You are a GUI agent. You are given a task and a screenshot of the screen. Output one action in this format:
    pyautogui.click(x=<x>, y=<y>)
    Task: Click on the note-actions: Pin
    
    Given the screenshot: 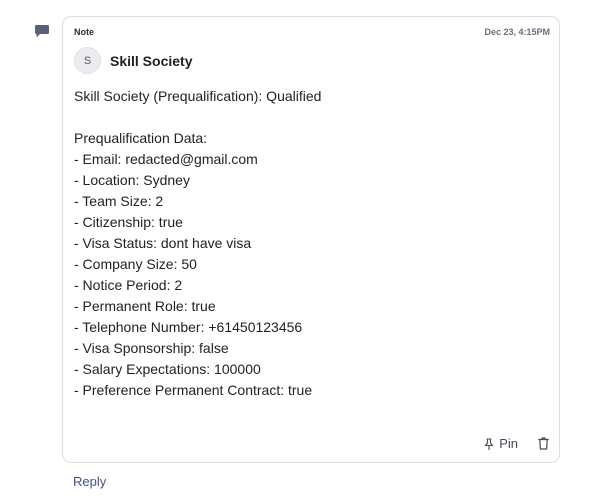 What is the action you would take?
    pyautogui.click(x=516, y=443)
    